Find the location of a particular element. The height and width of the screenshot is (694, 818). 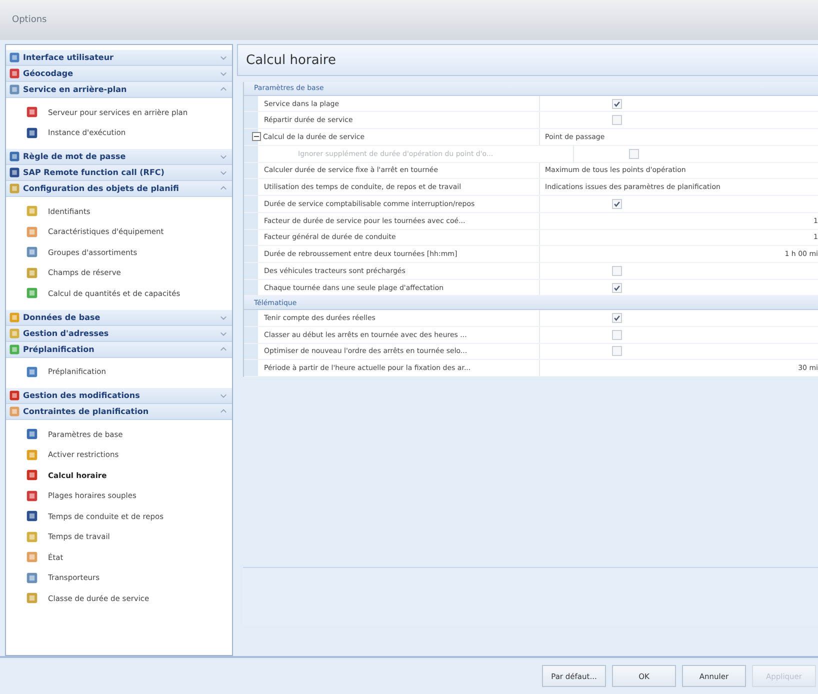

collapse-toggle is located at coordinates (256, 137).